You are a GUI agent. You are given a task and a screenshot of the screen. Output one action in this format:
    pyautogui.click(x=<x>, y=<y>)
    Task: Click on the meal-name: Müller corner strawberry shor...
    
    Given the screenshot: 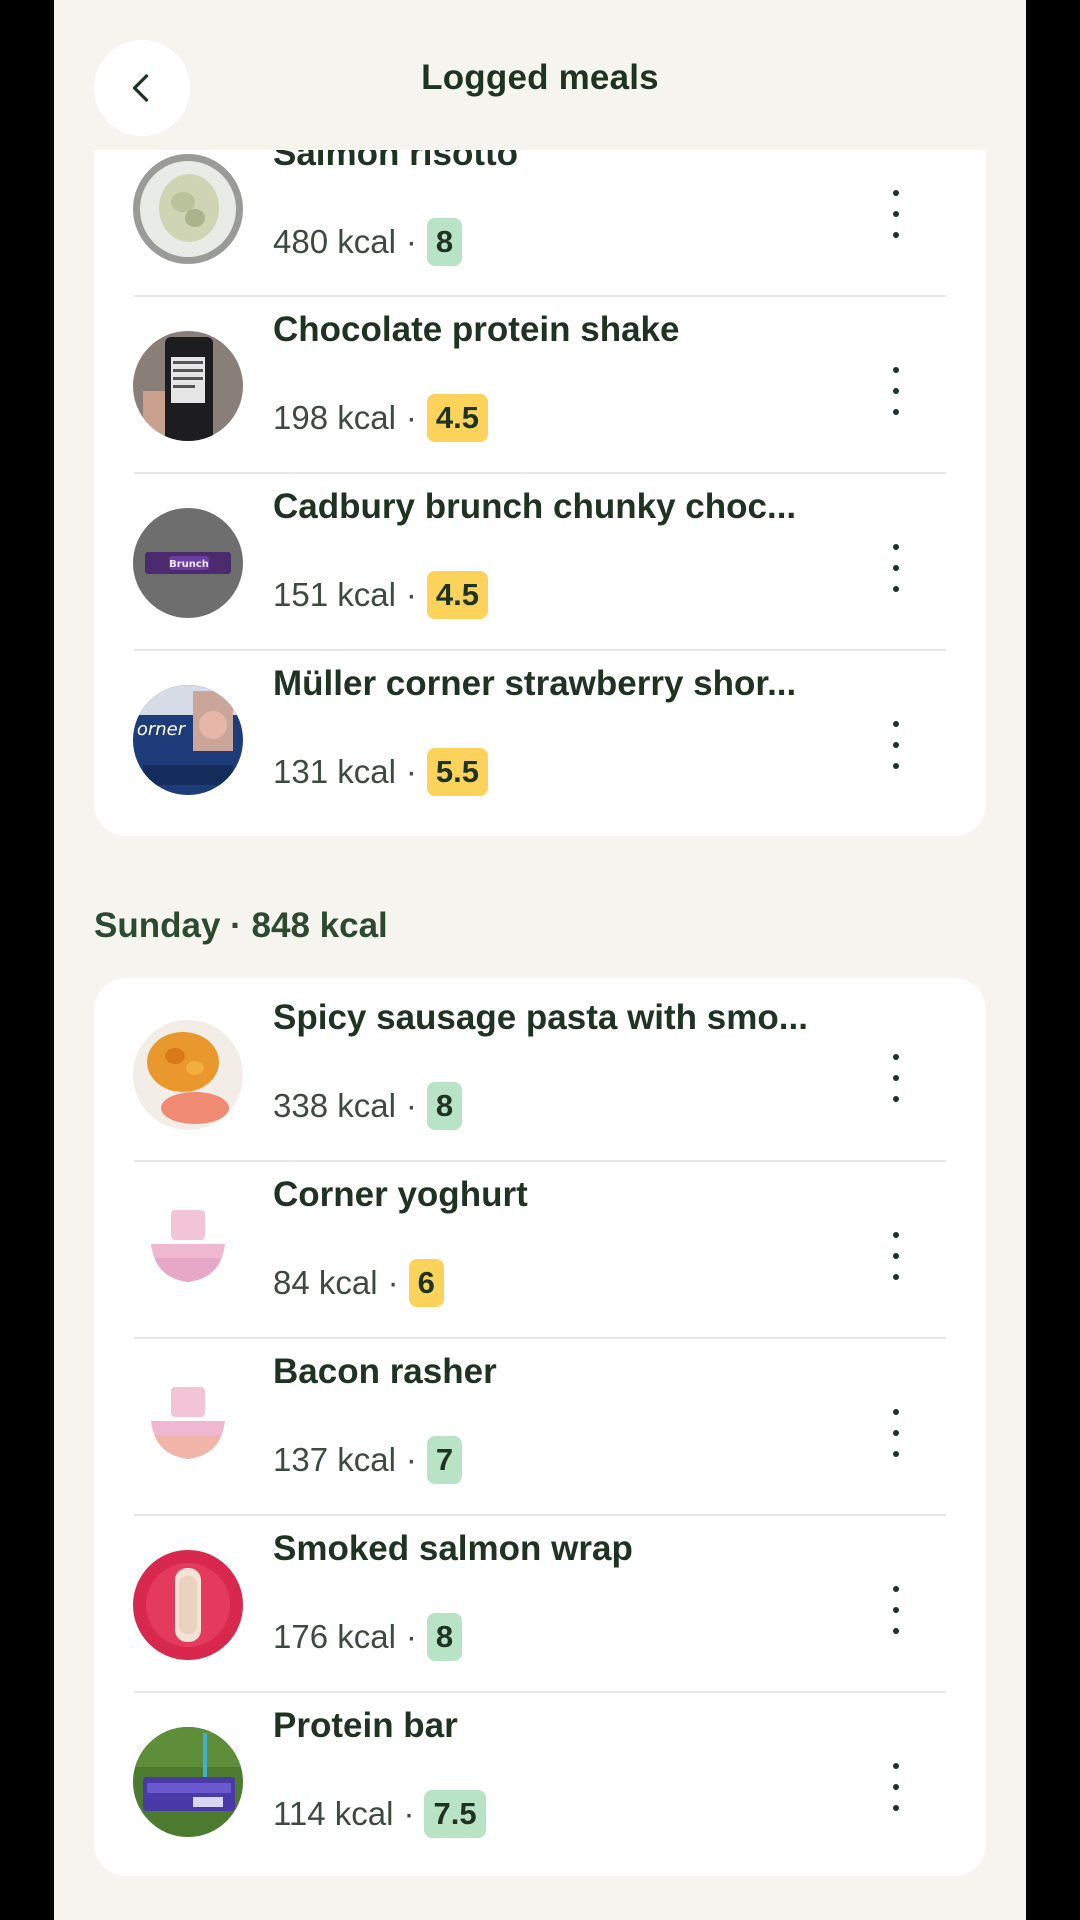 What is the action you would take?
    pyautogui.click(x=535, y=683)
    